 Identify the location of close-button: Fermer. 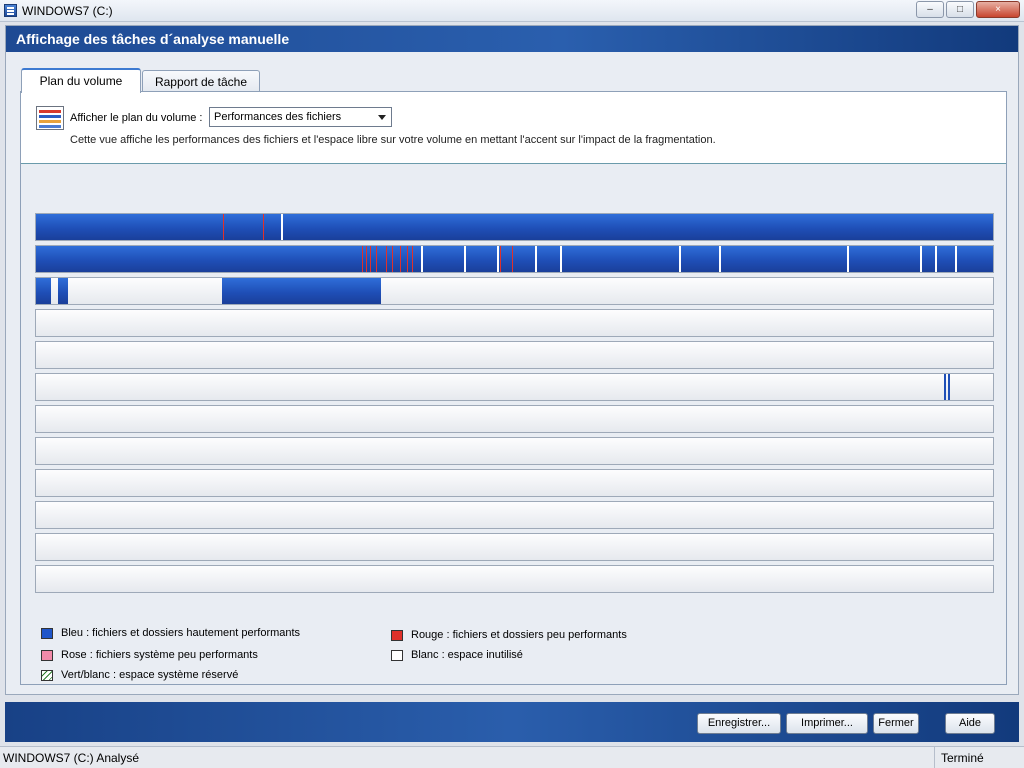
(896, 723).